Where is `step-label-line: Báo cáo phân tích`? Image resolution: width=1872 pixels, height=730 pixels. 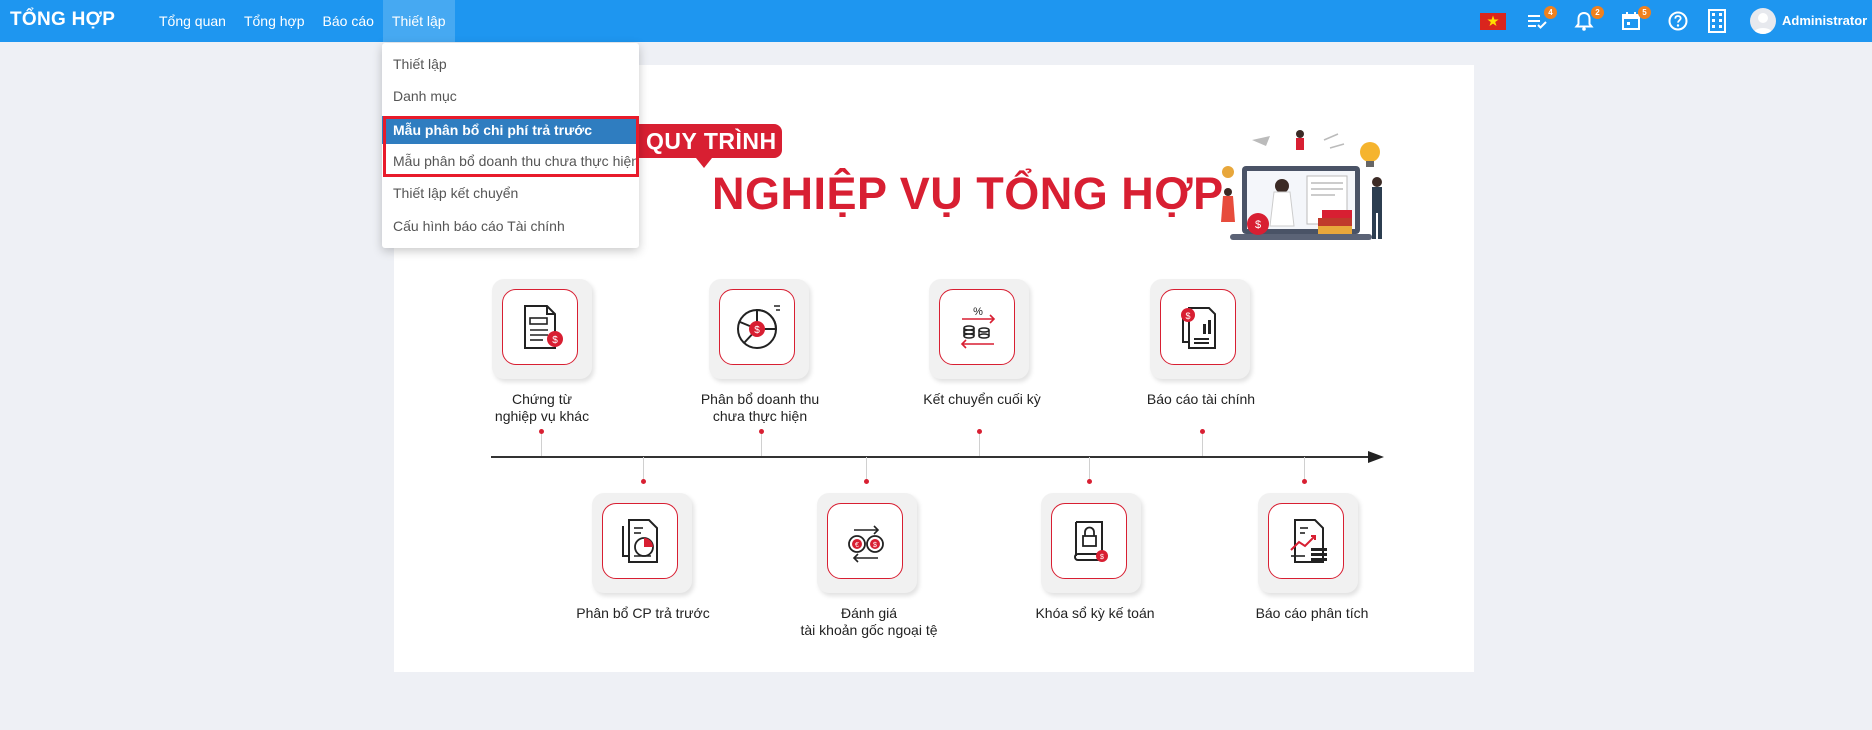 step-label-line: Báo cáo phân tích is located at coordinates (1312, 613).